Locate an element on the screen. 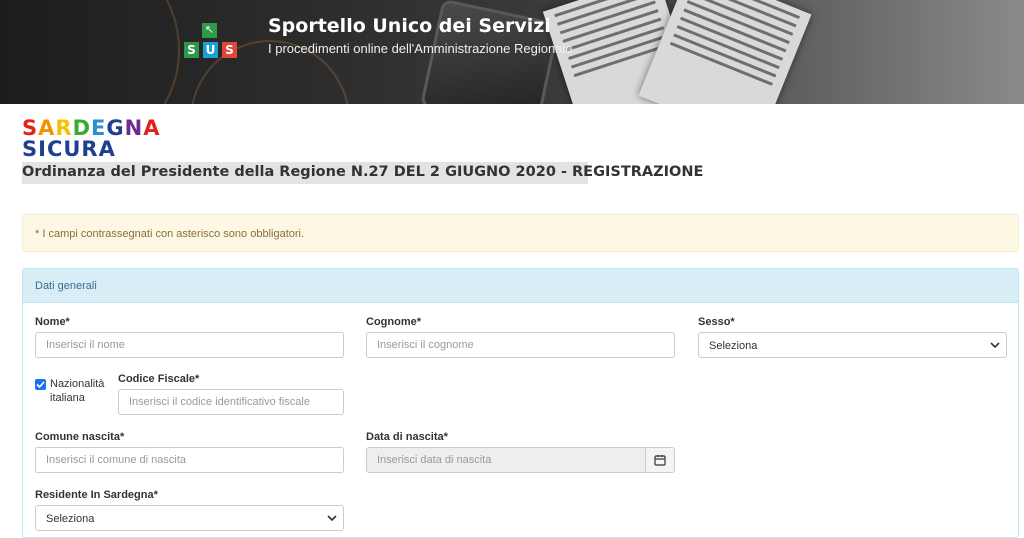  brand-letter: G is located at coordinates (115, 128).